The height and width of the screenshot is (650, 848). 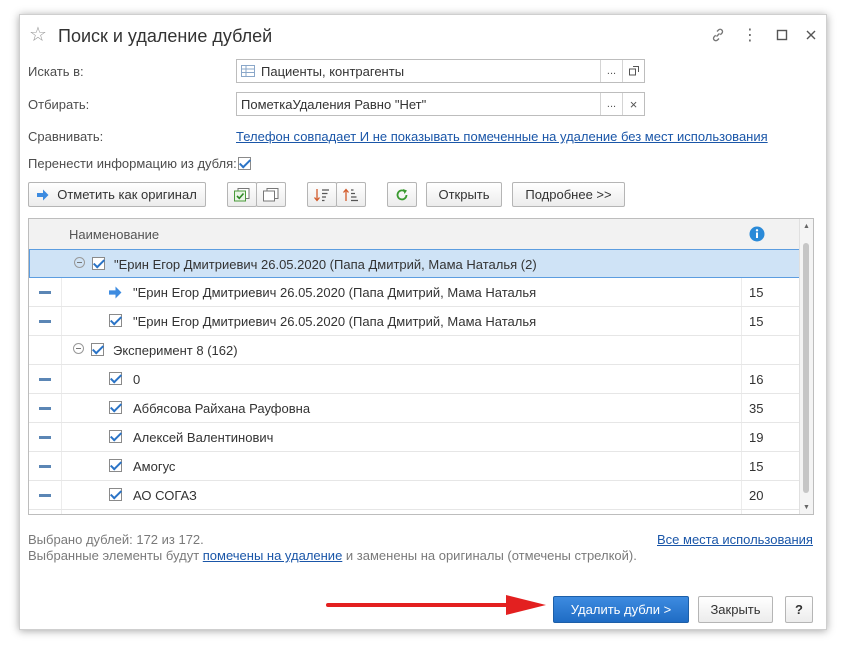 What do you see at coordinates (116, 539) in the screenshot?
I see `selected-count-text: Выбрано дублей: 172 из 172.` at bounding box center [116, 539].